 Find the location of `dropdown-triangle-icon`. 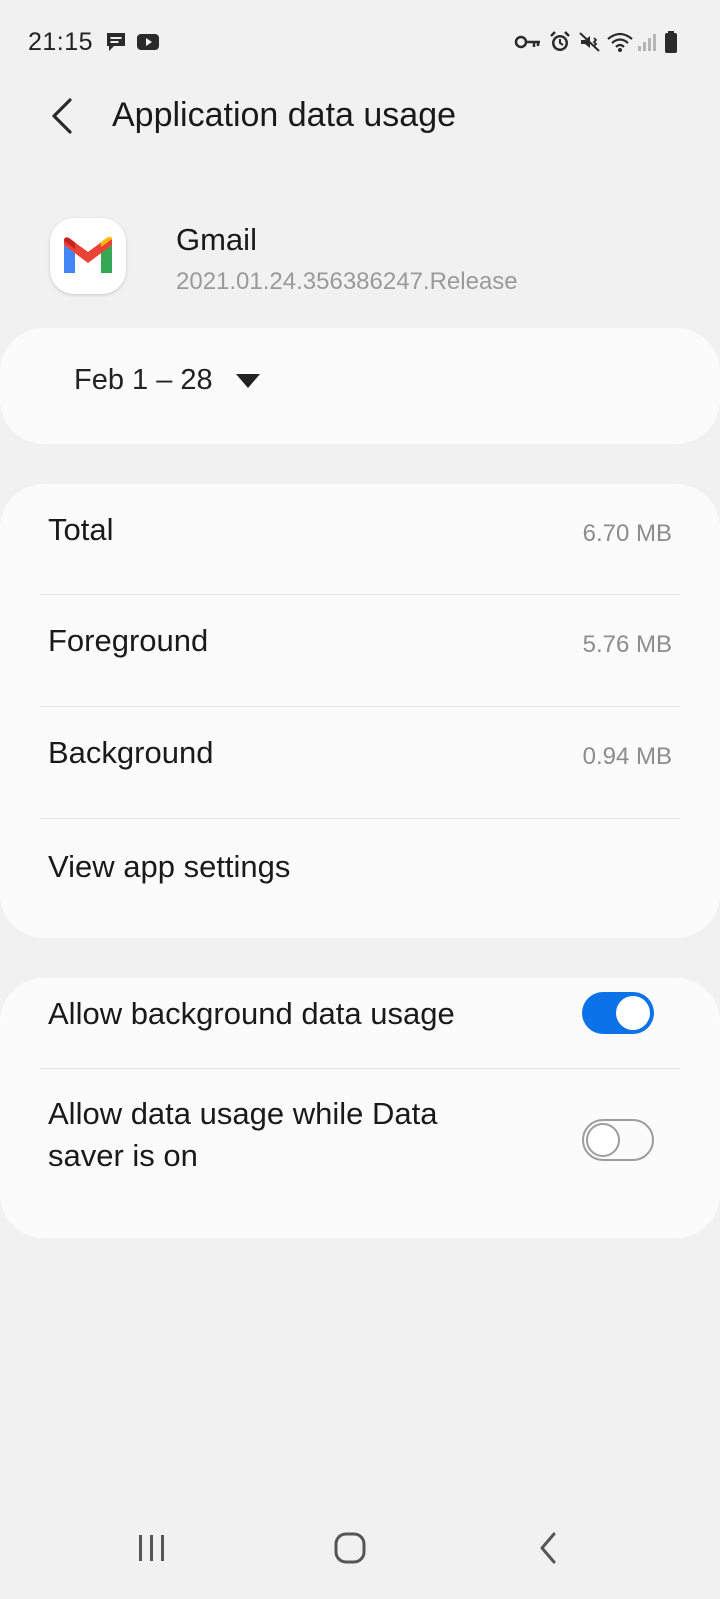

dropdown-triangle-icon is located at coordinates (247, 380).